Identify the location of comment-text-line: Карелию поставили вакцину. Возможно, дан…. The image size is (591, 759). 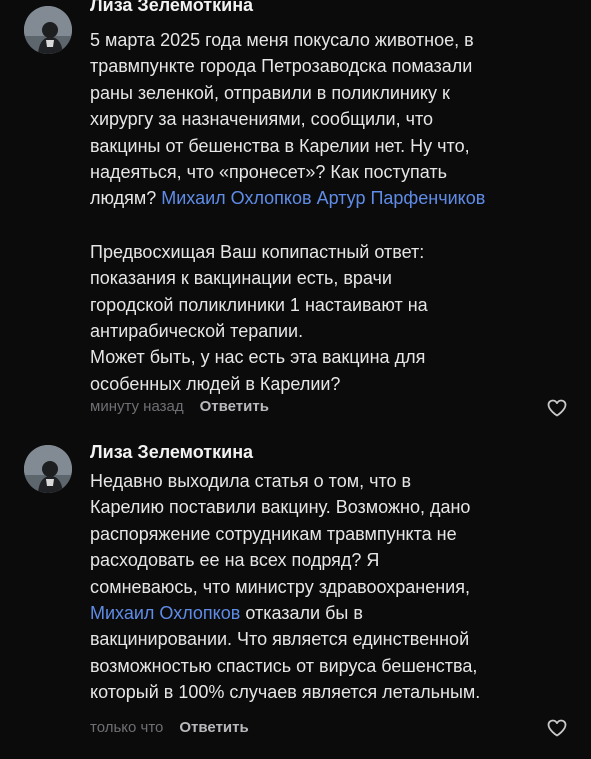
(280, 507).